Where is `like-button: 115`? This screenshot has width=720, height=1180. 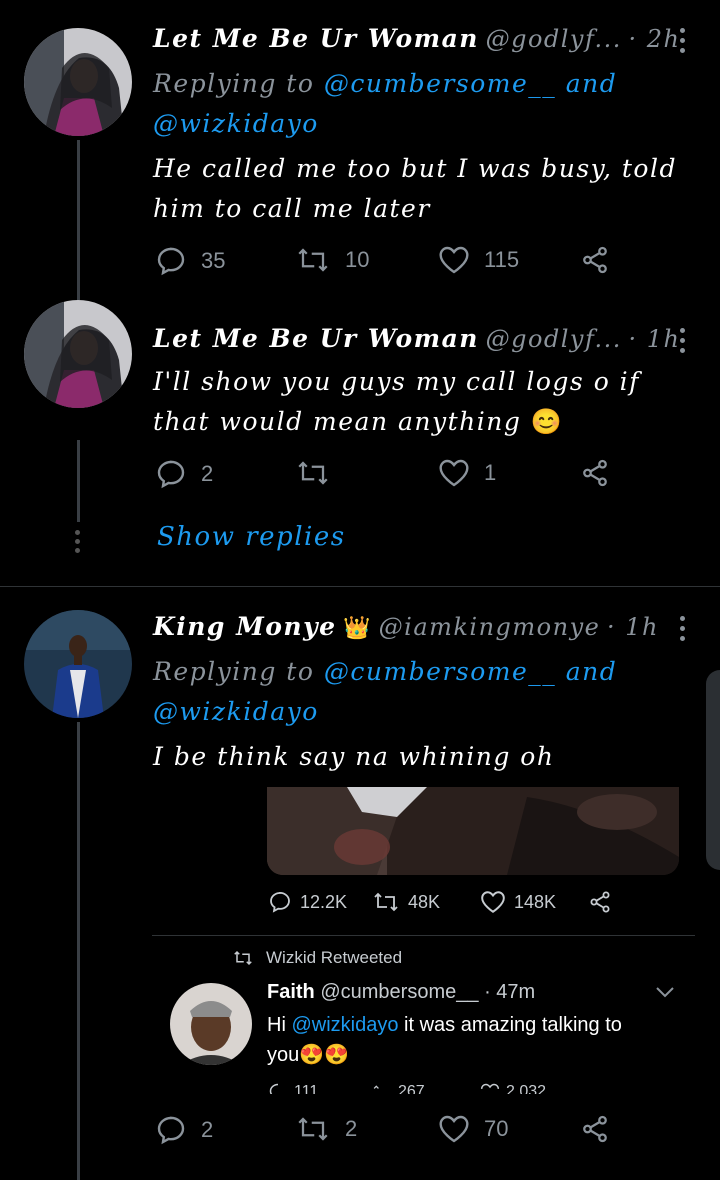 like-button: 115 is located at coordinates (478, 260).